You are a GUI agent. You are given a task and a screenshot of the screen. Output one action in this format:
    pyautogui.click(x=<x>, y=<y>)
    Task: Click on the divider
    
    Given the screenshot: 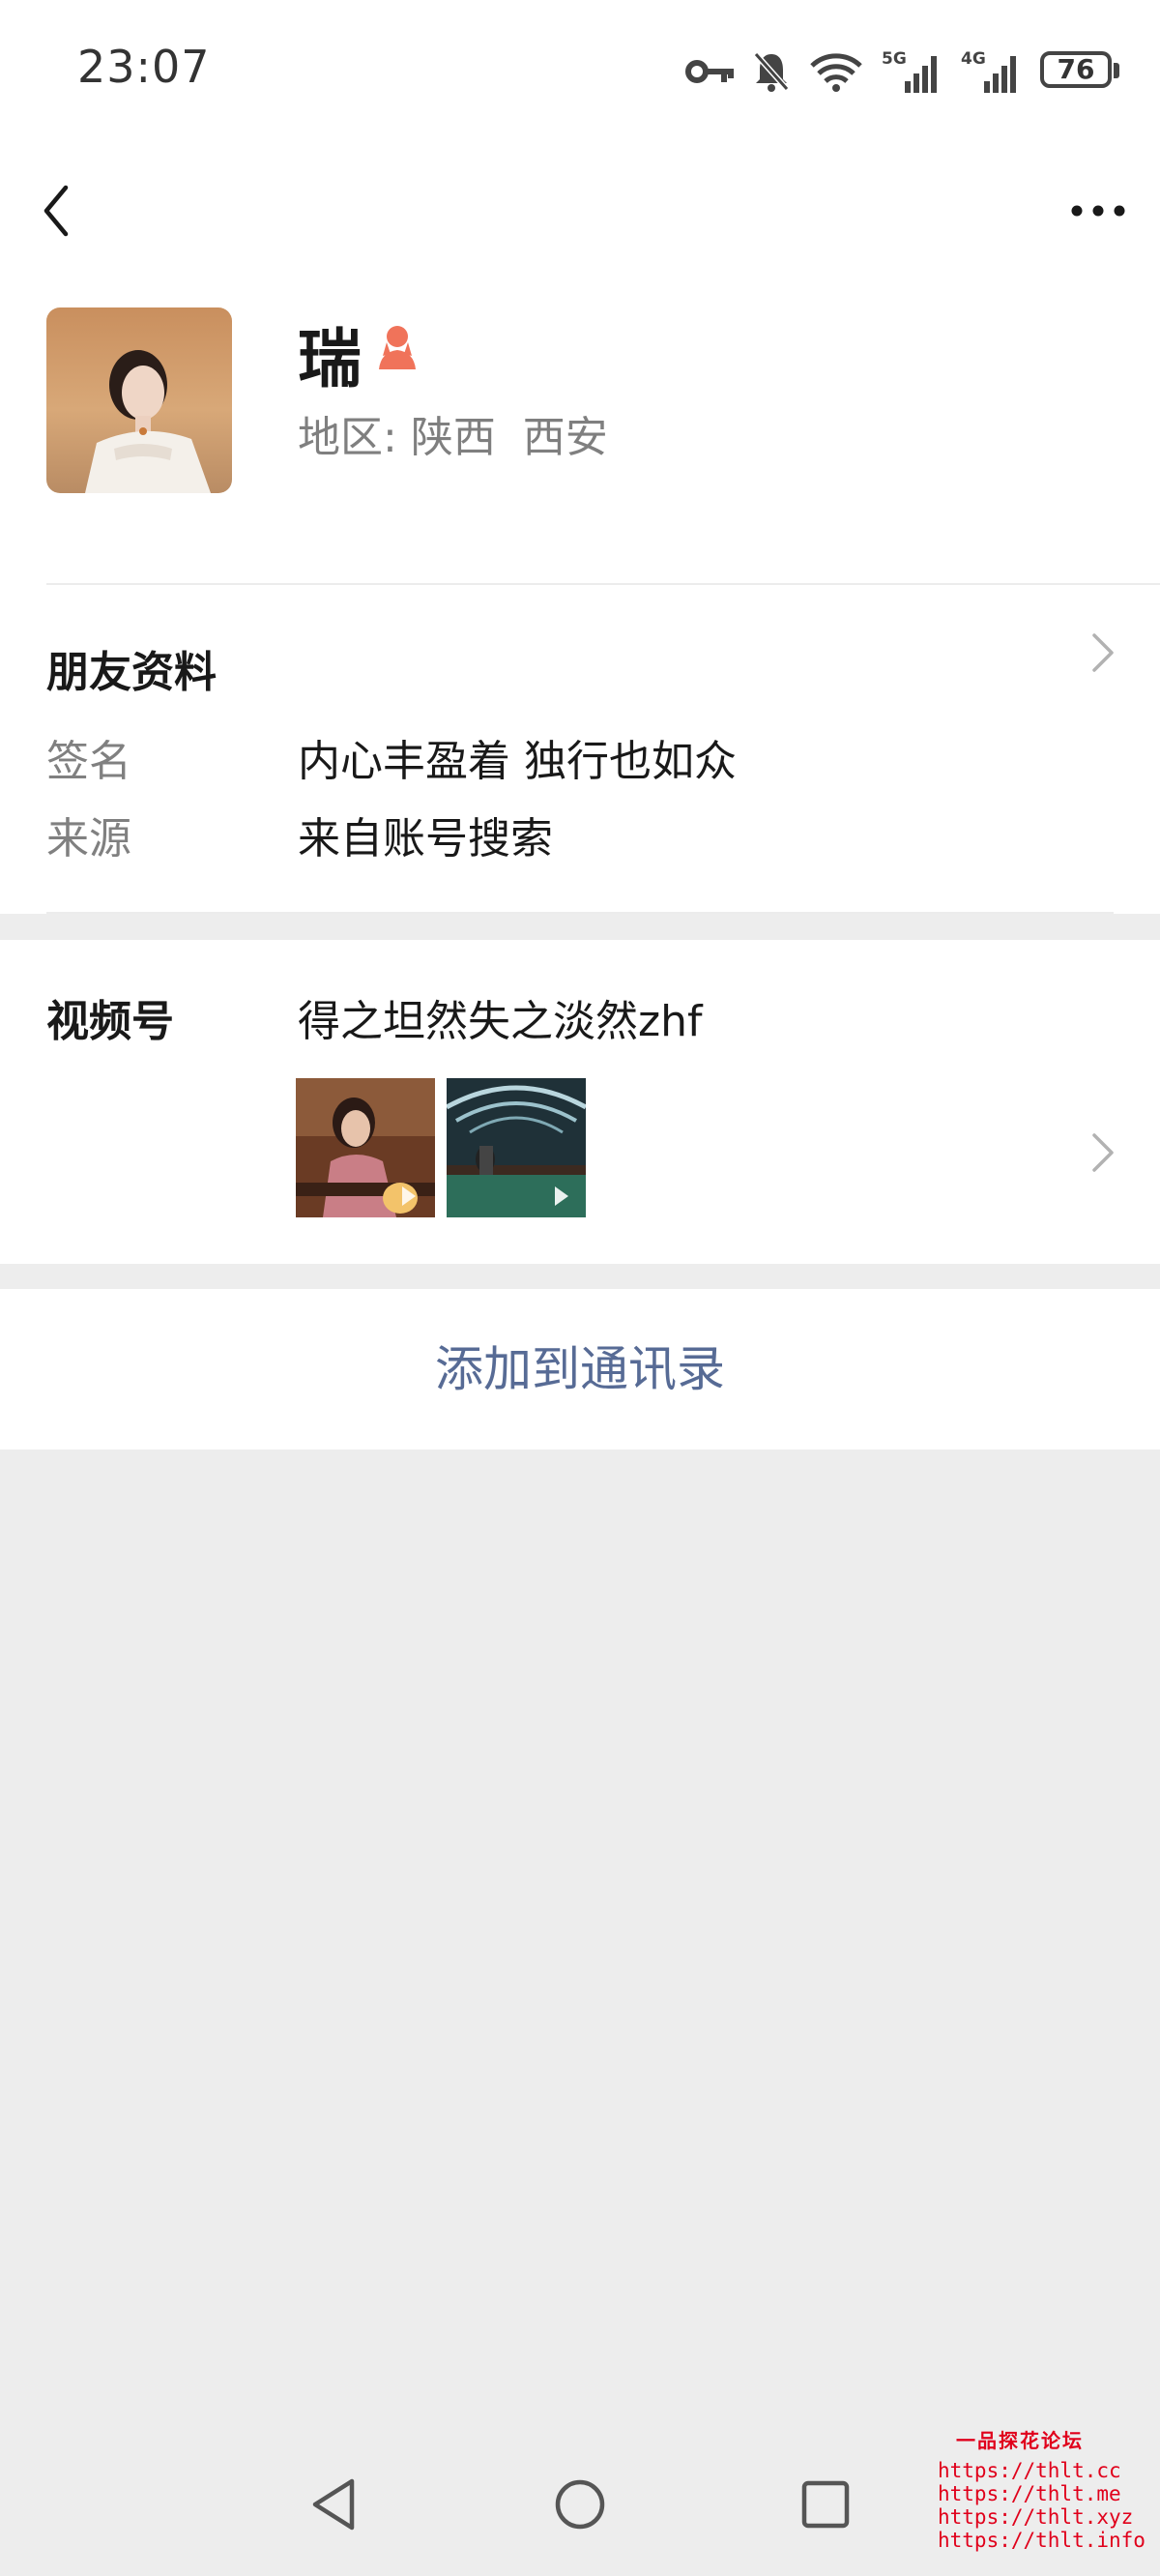 What is the action you would take?
    pyautogui.click(x=580, y=913)
    